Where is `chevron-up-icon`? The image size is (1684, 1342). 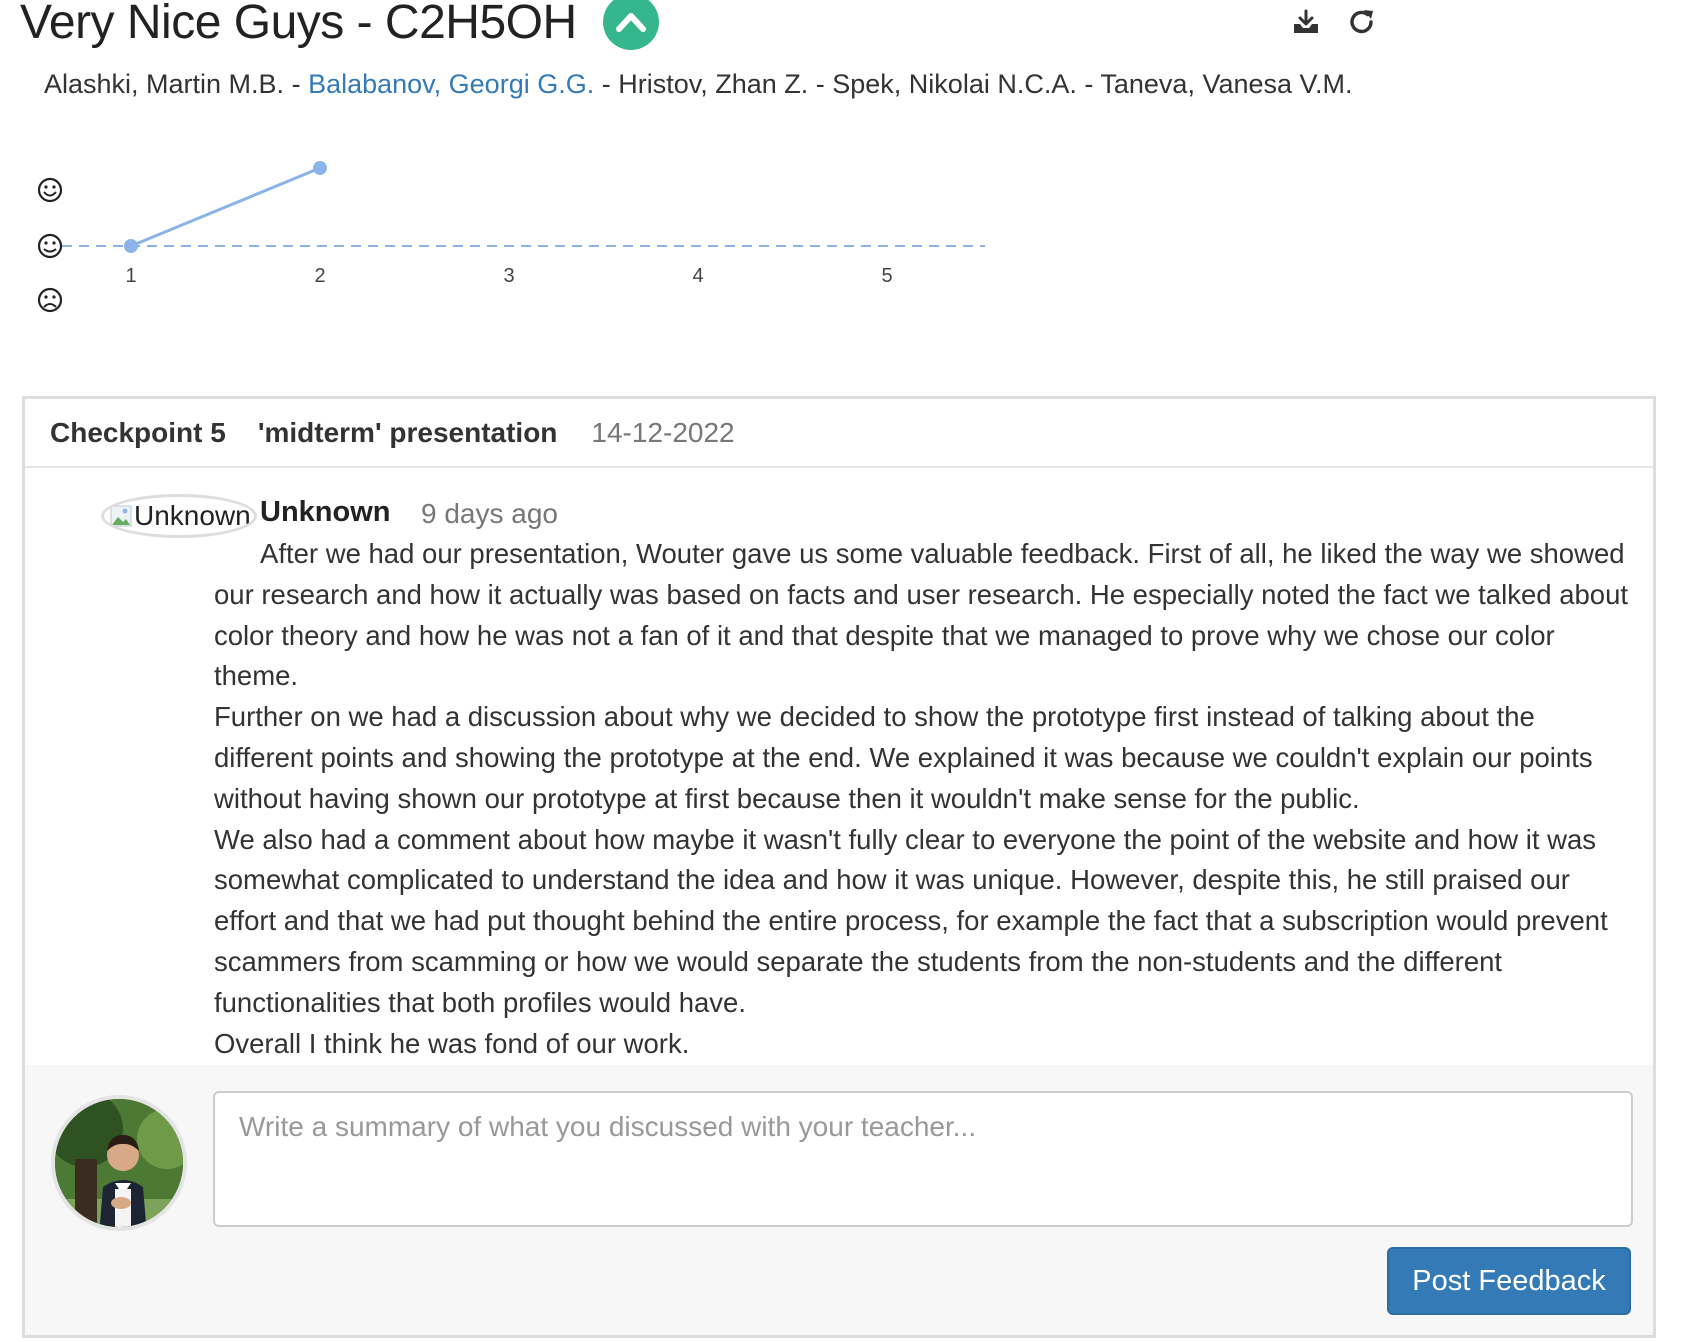 chevron-up-icon is located at coordinates (630, 22).